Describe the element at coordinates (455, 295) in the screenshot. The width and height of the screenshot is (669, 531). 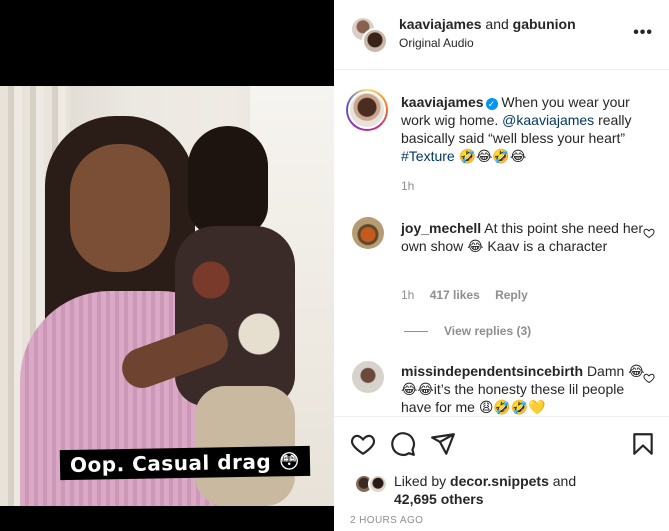
I see `comment-likes: 417 likes` at that location.